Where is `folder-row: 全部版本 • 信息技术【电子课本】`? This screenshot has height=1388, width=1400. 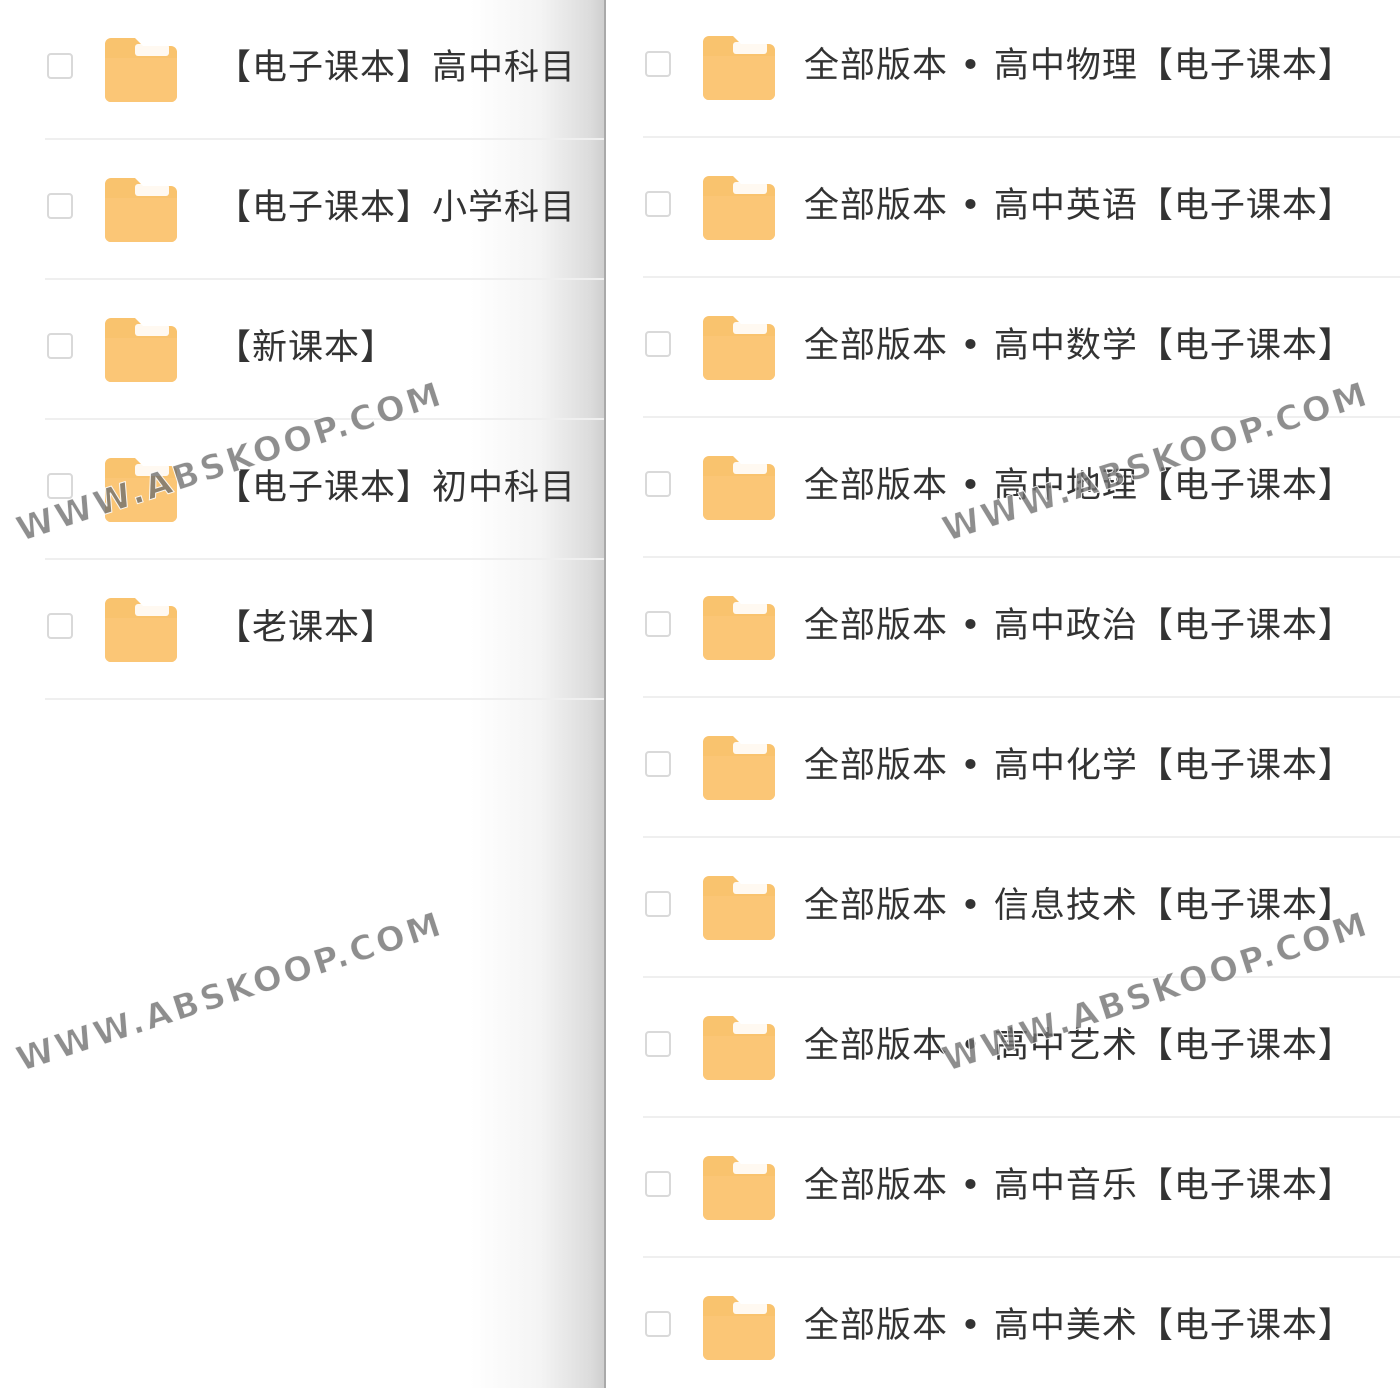 folder-row: 全部版本 • 信息技术【电子课本】 is located at coordinates (1003, 908).